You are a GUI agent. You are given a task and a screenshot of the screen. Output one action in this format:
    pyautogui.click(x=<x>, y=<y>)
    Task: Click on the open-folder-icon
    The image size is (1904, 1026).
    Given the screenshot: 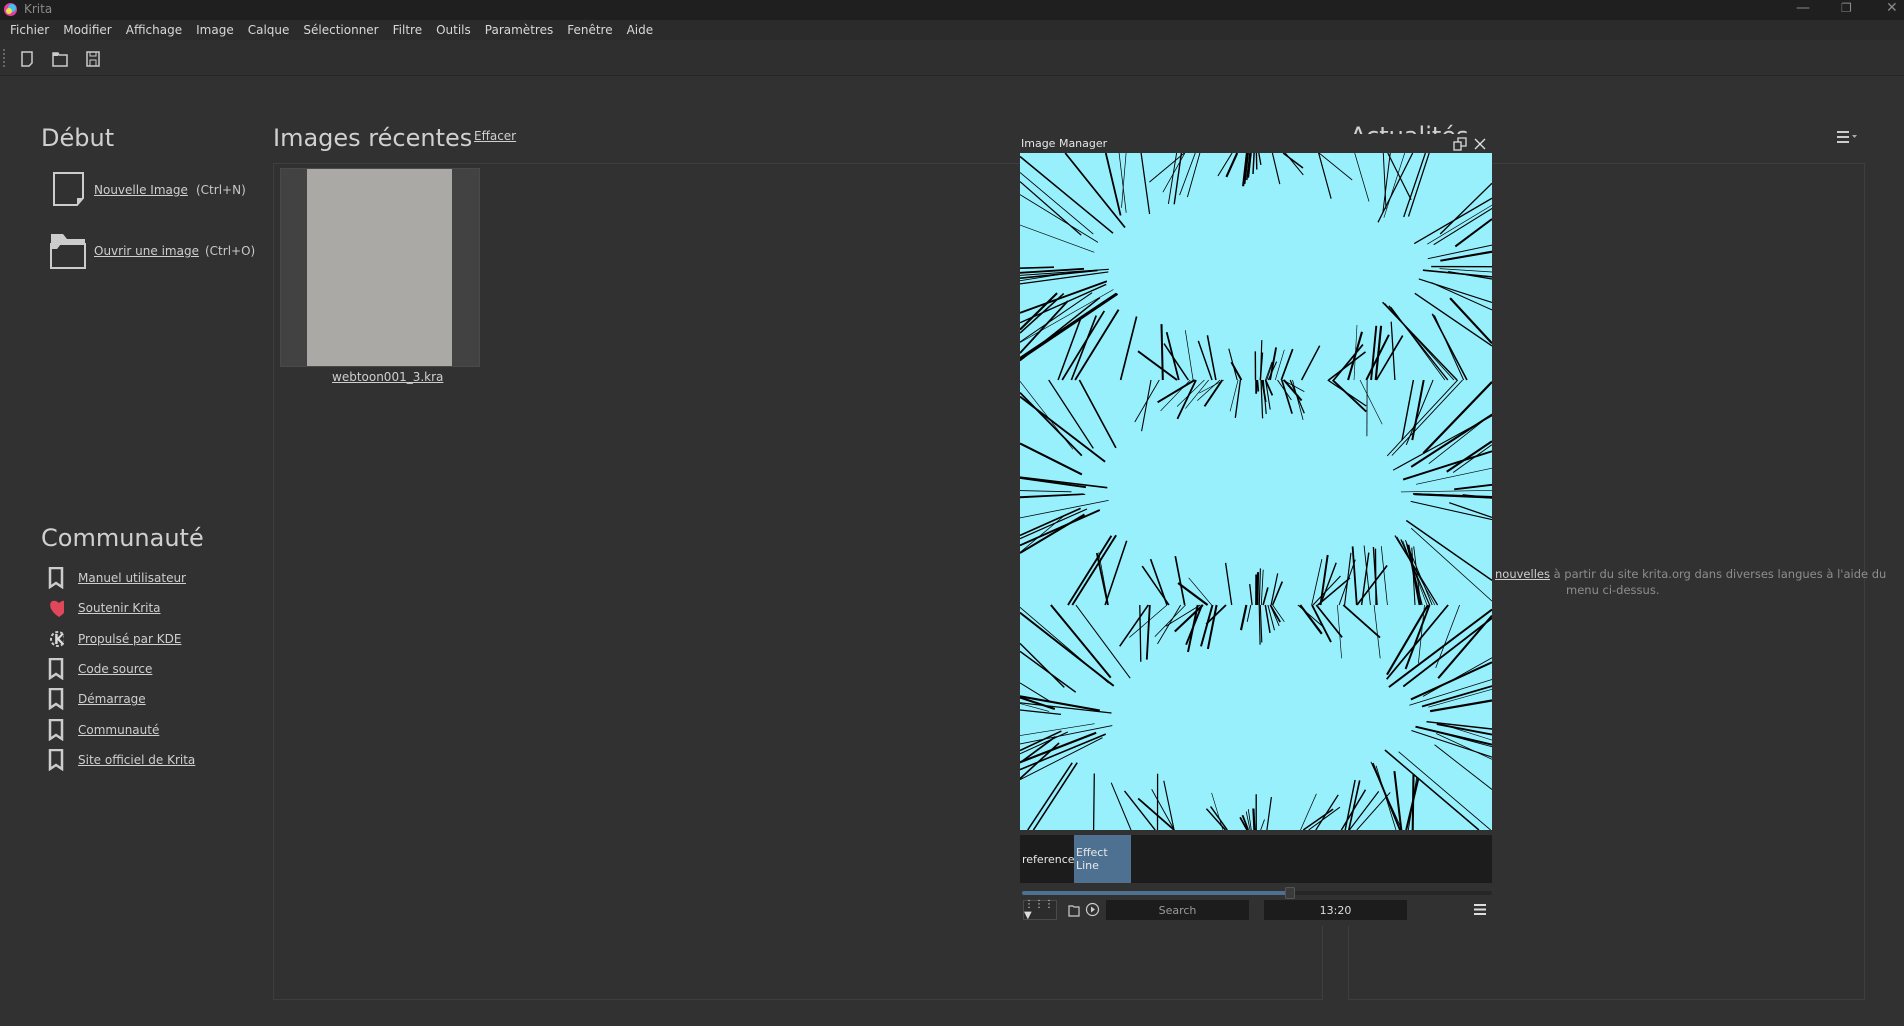 What is the action you would take?
    pyautogui.click(x=60, y=59)
    